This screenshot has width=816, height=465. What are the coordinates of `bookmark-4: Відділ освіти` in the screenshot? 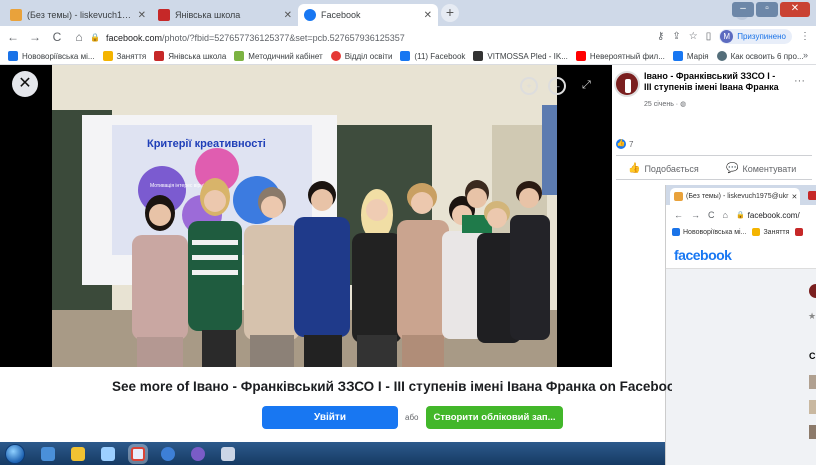 It's located at (361, 56).